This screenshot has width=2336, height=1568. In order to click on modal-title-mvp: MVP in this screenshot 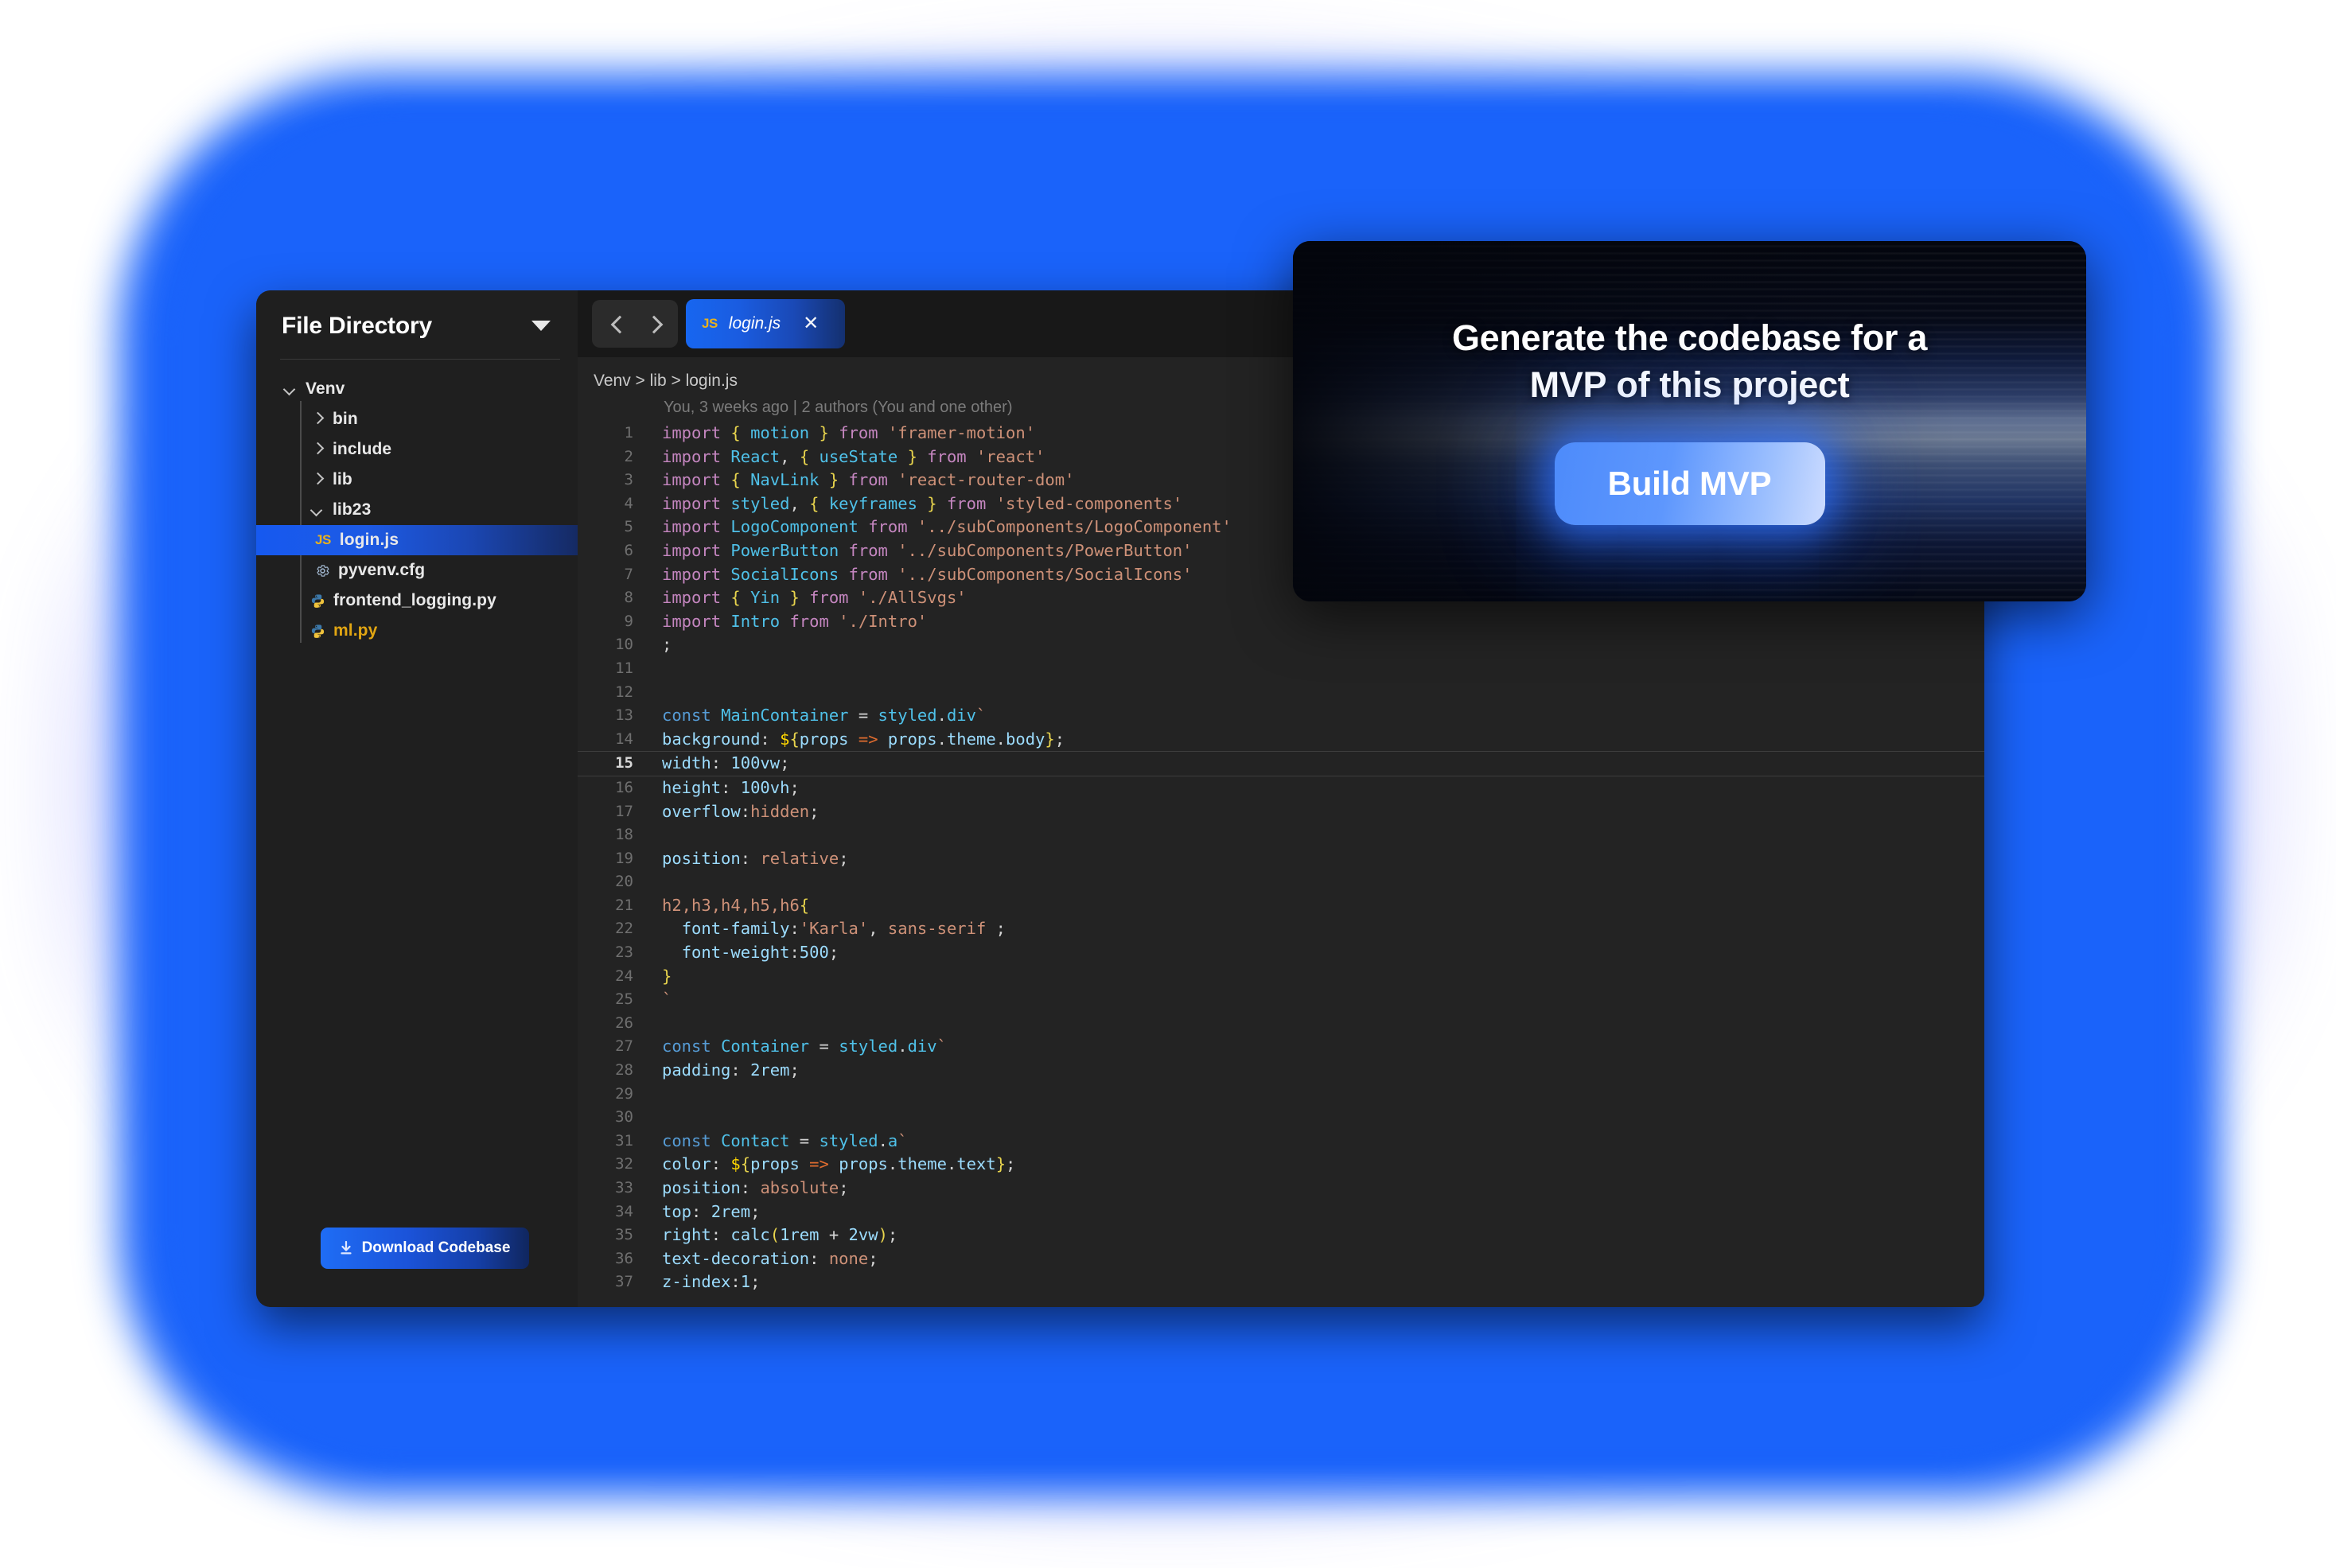, I will do `click(1568, 385)`.